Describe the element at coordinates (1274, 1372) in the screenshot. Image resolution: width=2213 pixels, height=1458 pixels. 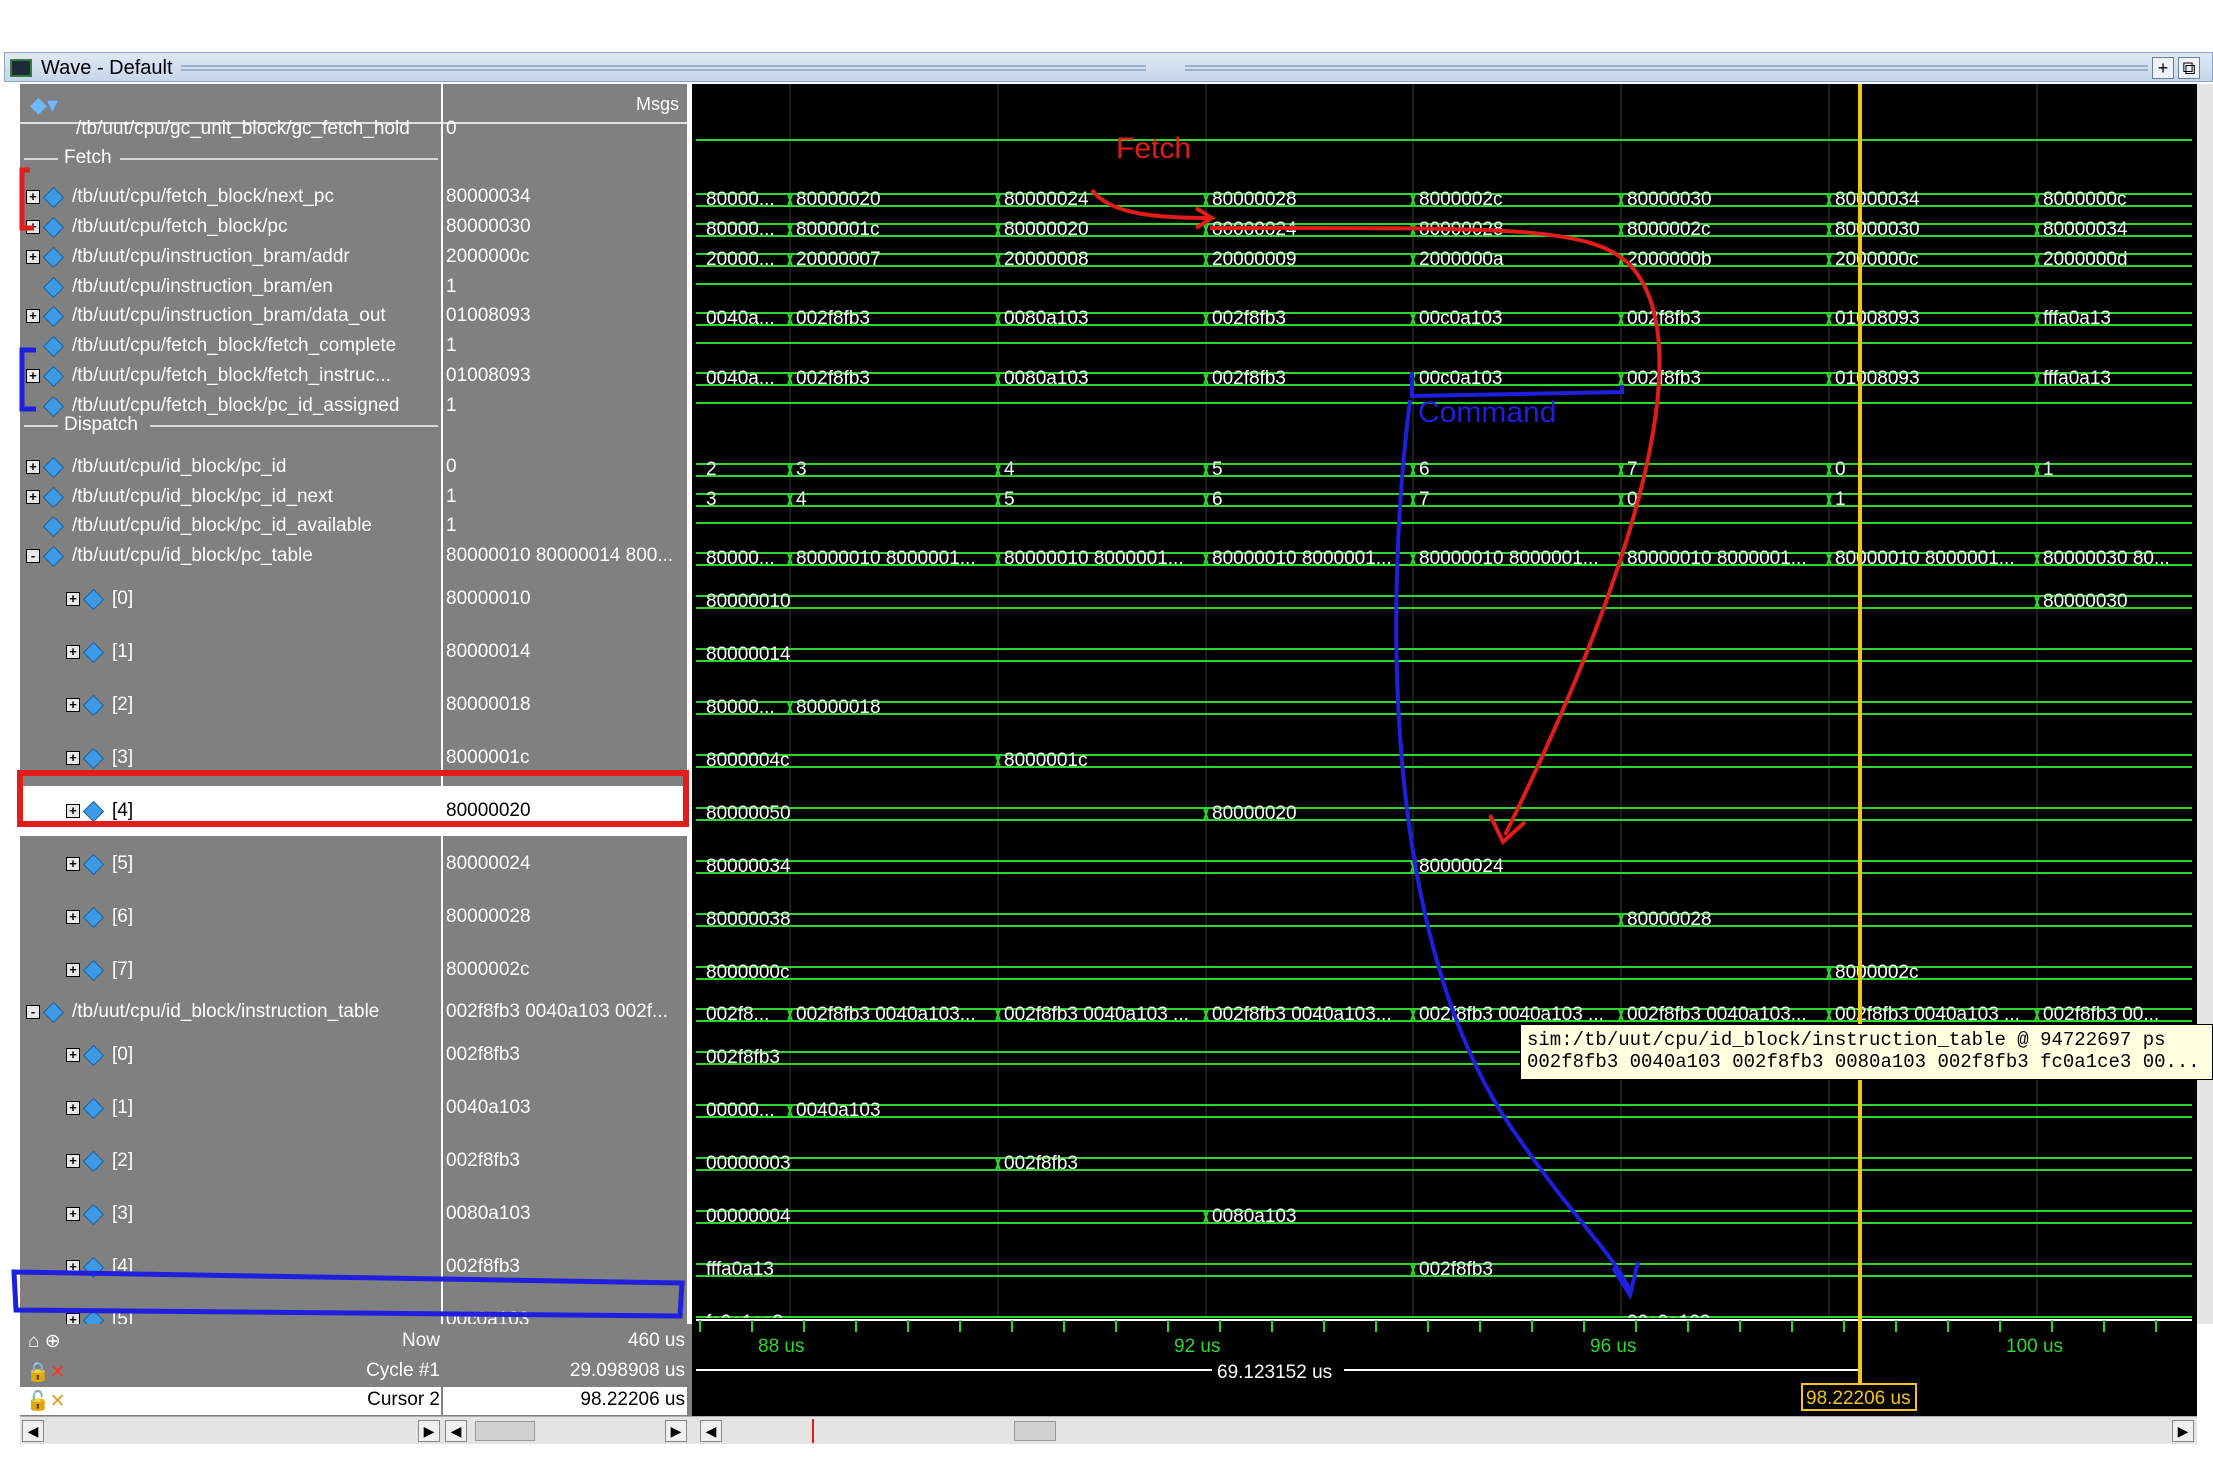
I see `delta-label: 69.123152 us` at that location.